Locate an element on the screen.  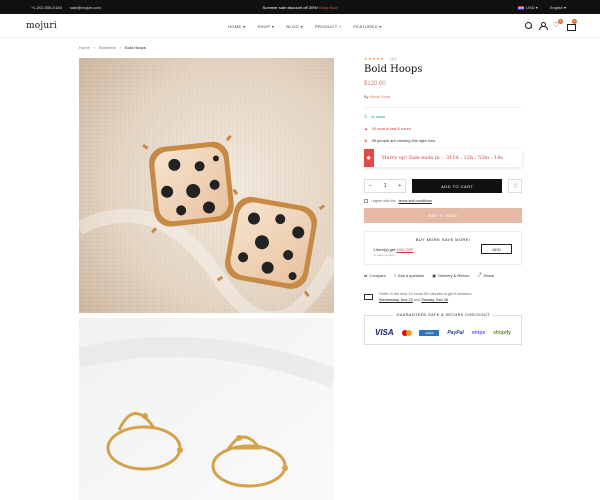
compare-icon: ⇄ is located at coordinates (366, 275).